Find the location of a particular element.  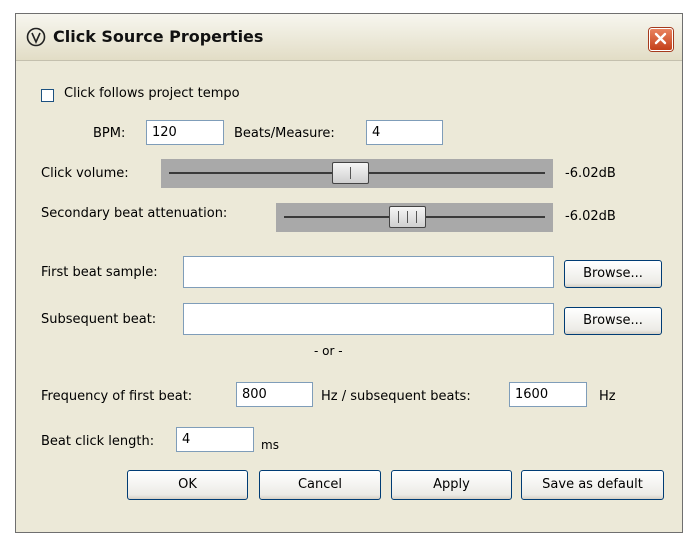

click-volume-value: -6.02dB is located at coordinates (590, 173).